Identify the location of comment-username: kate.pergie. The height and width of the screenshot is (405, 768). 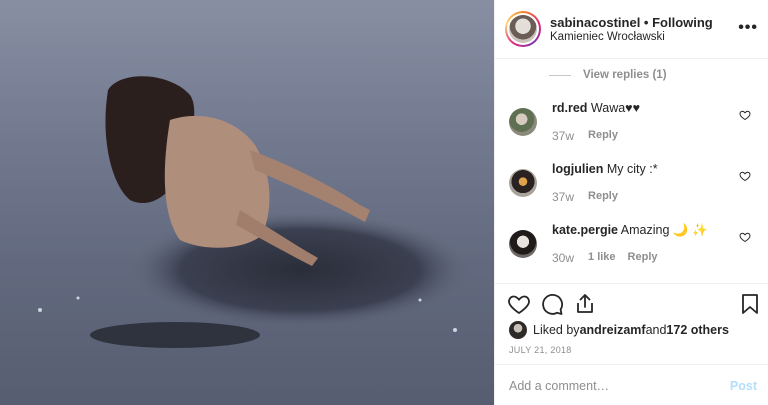
(585, 230).